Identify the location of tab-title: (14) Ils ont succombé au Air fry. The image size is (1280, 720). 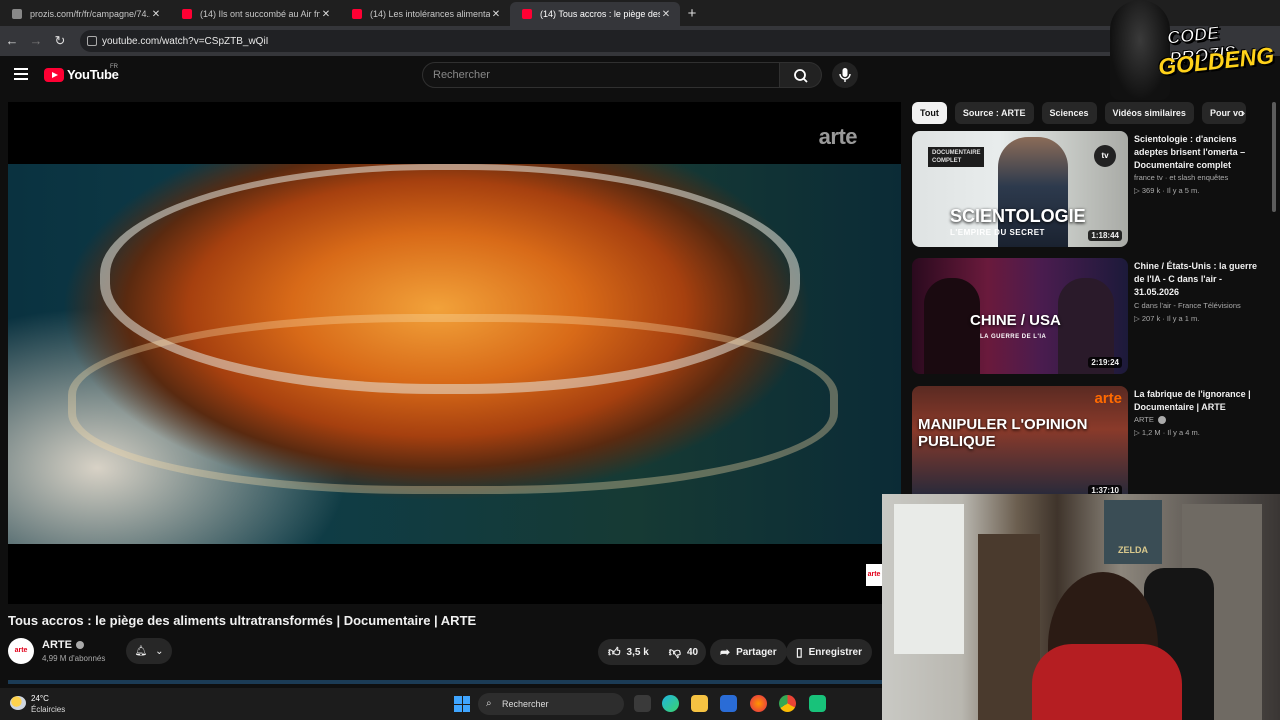
(260, 14).